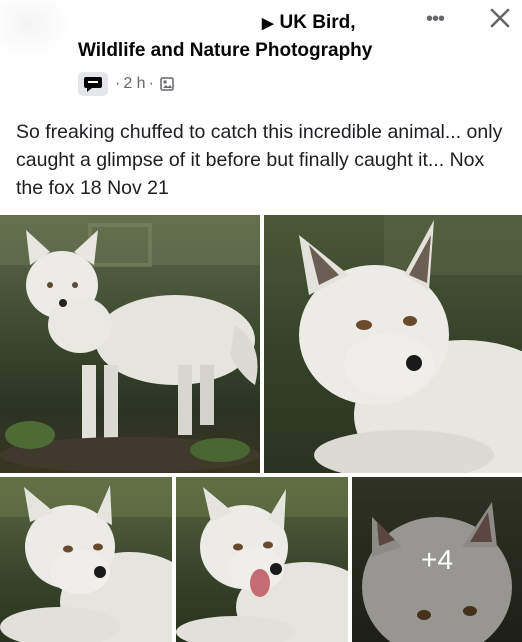 Image resolution: width=522 pixels, height=642 pixels. I want to click on more-photos-overlay: +4, so click(437, 559).